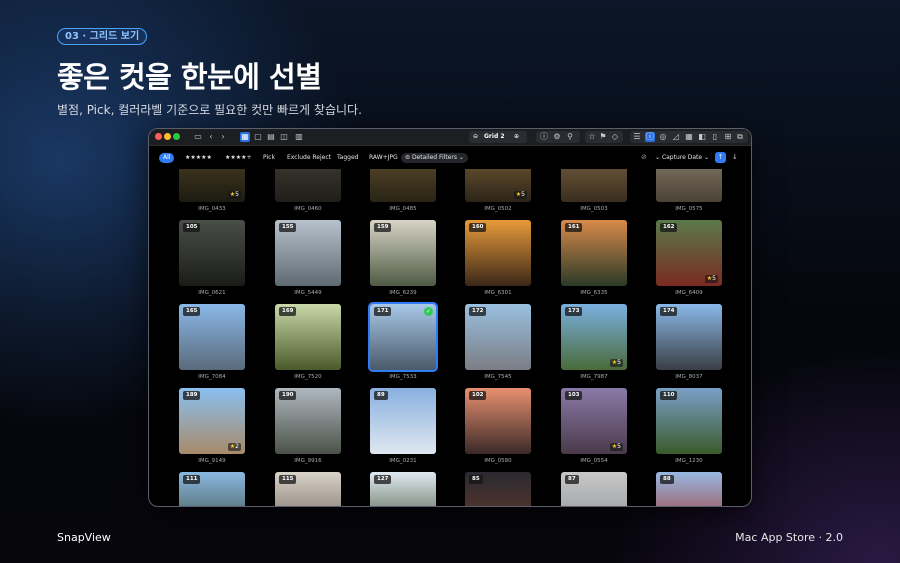 This screenshot has width=900, height=563. Describe the element at coordinates (403, 293) in the screenshot. I see `photo-filename: IMG_6239` at that location.